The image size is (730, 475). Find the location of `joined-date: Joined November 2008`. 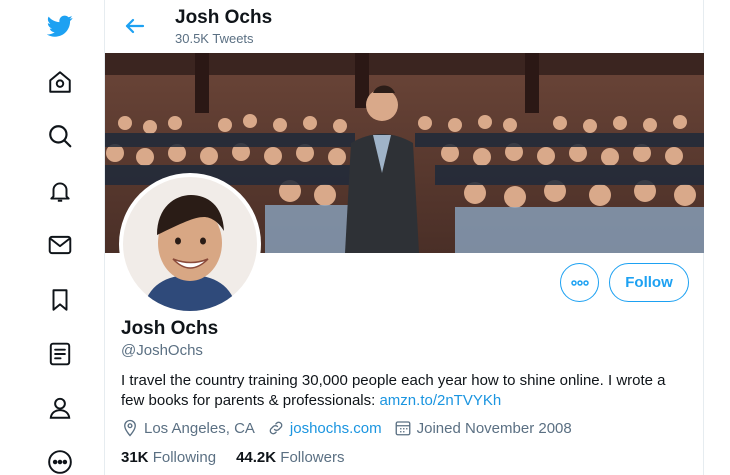

joined-date: Joined November 2008 is located at coordinates (494, 428).